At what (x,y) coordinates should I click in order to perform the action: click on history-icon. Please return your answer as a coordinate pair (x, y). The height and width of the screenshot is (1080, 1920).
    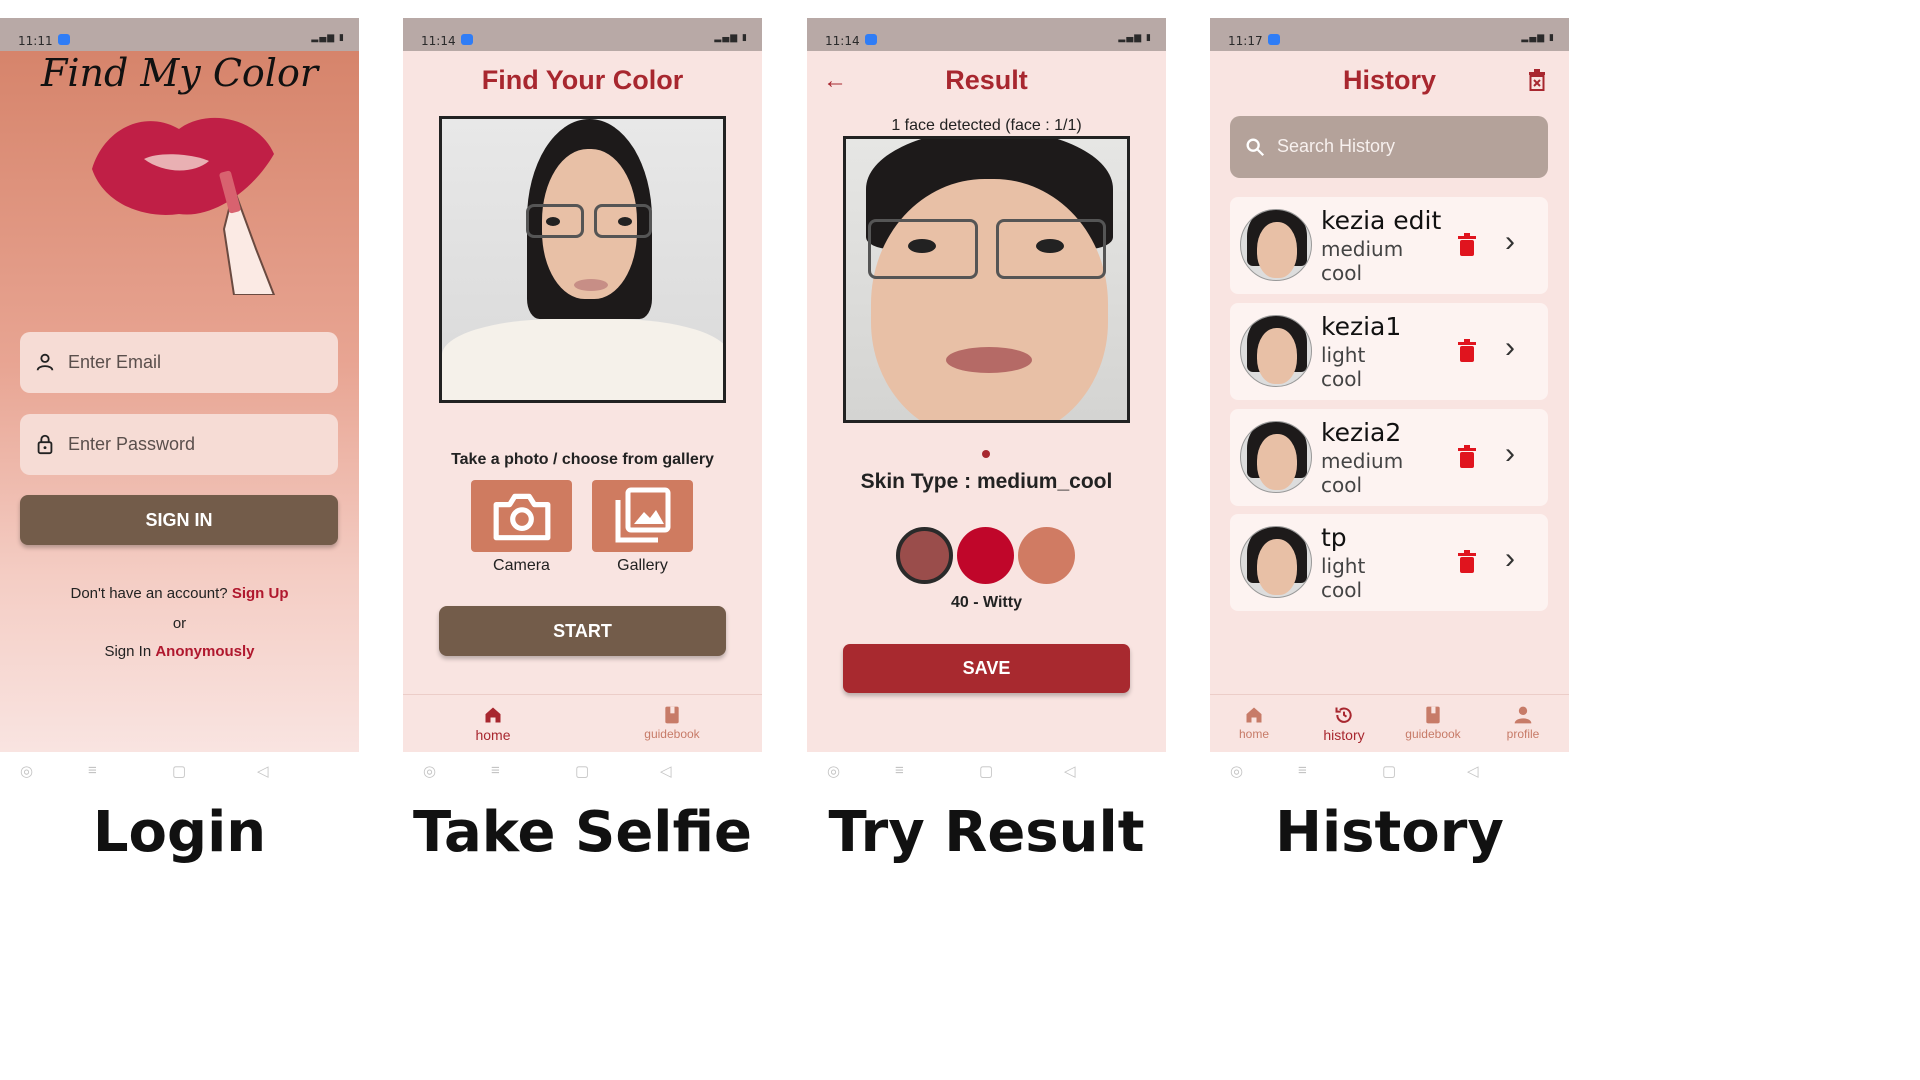
    Looking at the image, I should click on (1343, 715).